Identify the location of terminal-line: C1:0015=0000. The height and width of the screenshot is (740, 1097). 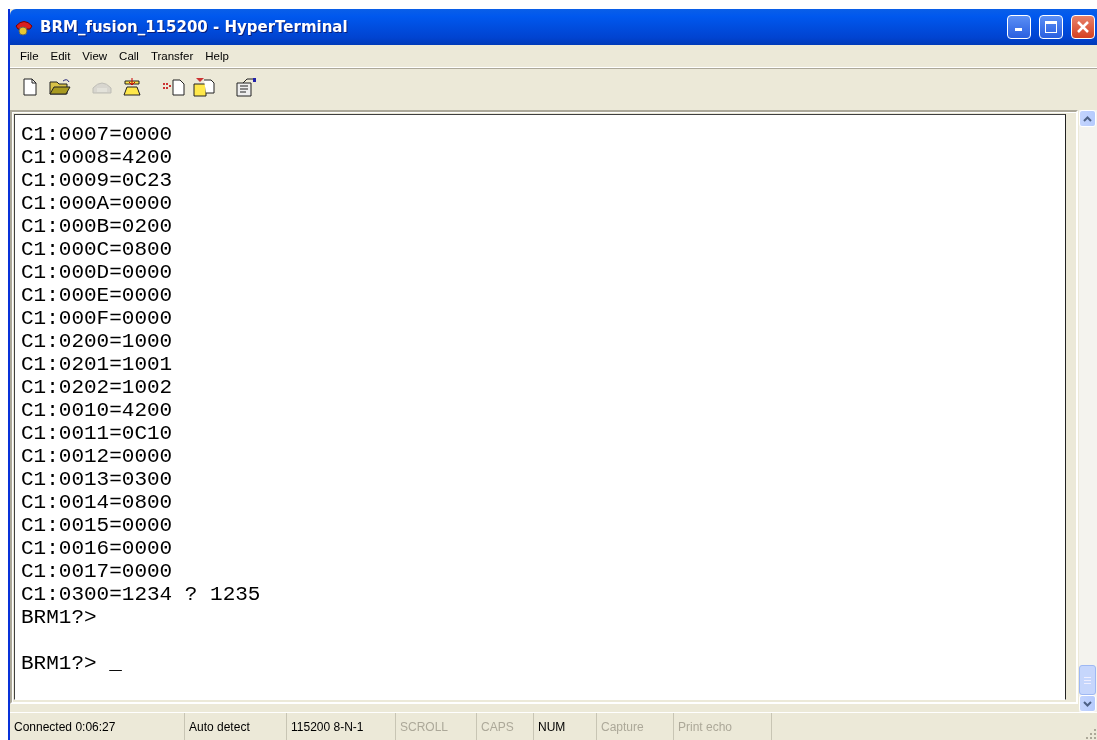
(97, 525).